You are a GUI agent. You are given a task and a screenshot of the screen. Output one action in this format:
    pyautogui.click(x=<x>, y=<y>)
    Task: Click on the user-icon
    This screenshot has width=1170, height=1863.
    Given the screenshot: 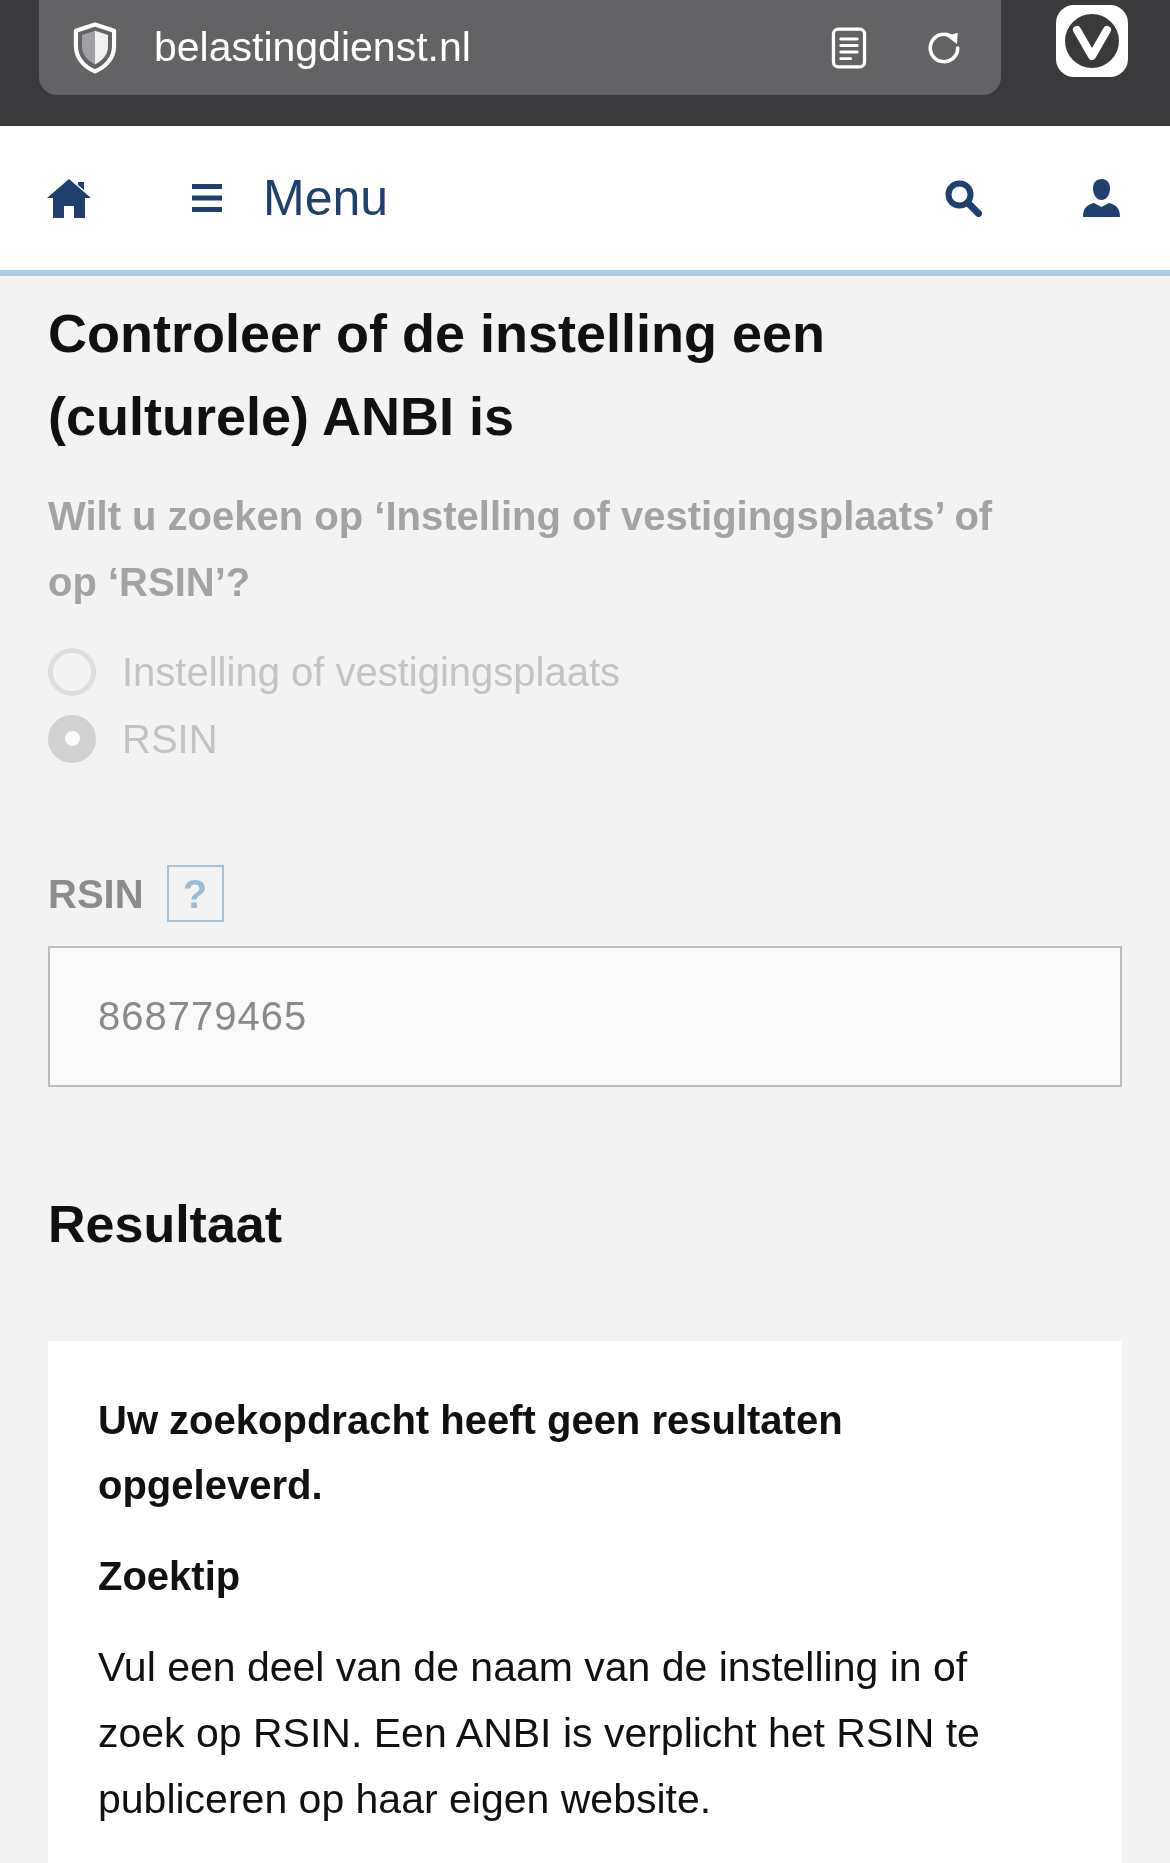 What is the action you would take?
    pyautogui.click(x=1101, y=198)
    